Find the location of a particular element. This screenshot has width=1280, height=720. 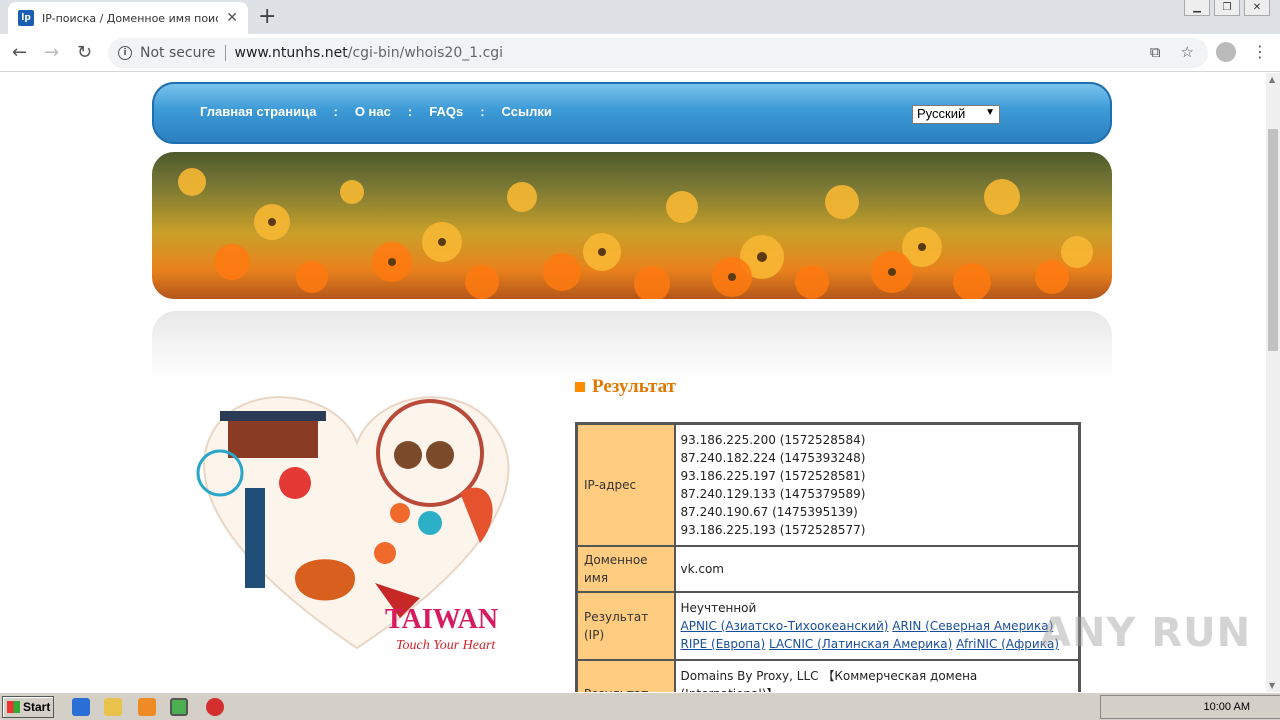

back-icon: ← is located at coordinates (19, 52).